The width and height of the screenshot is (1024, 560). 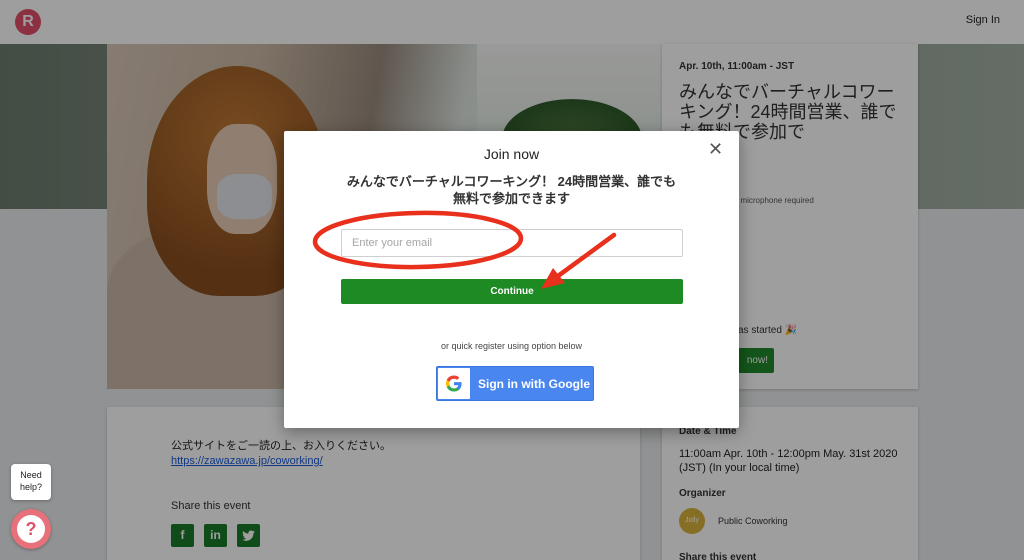 I want to click on need-help-tooltip: Need help?, so click(x=31, y=482).